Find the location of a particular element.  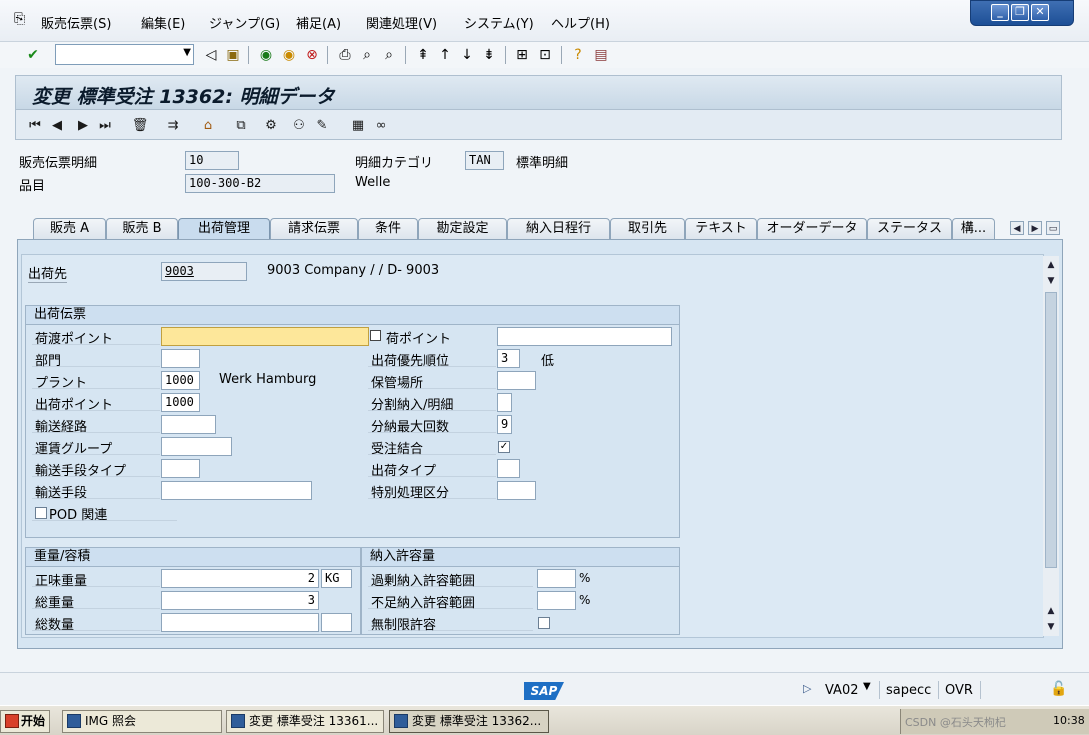

menu-goto: ジャンプ(G) is located at coordinates (244, 22).